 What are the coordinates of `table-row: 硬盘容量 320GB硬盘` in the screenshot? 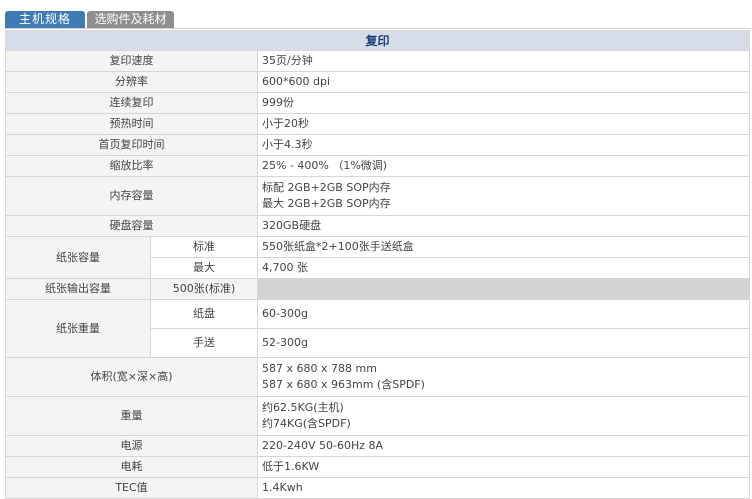 It's located at (378, 226).